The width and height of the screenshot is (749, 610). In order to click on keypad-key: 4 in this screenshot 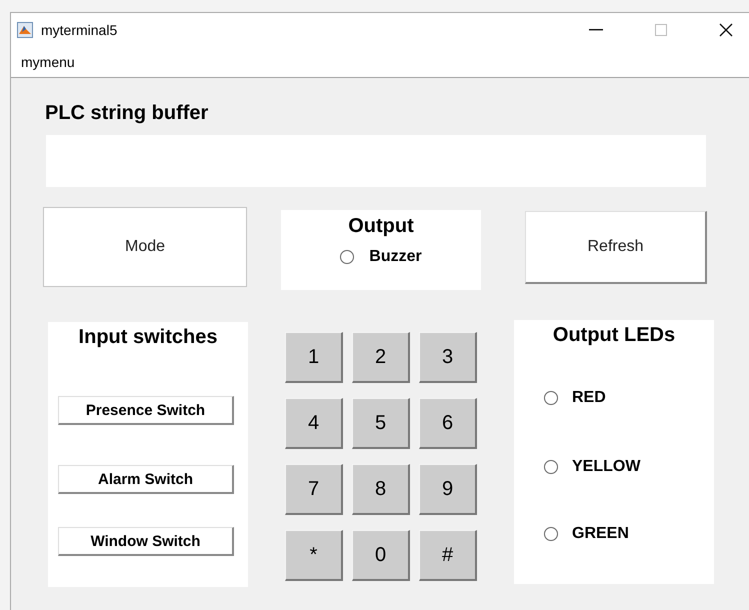, I will do `click(314, 423)`.